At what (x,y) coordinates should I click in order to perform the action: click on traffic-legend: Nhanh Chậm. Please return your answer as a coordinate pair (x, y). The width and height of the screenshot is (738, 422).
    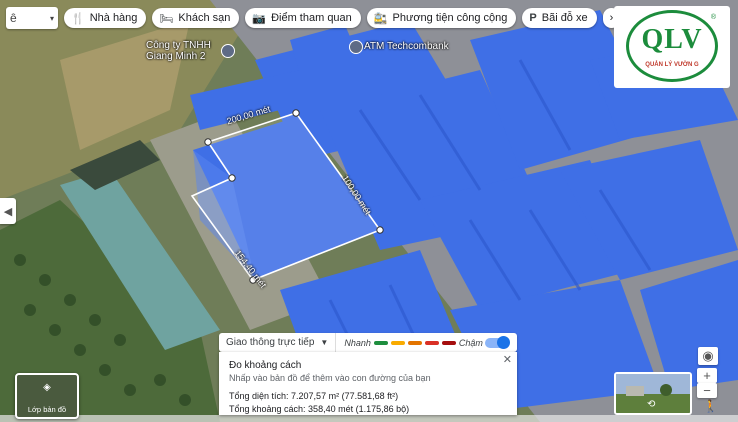
    Looking at the image, I should click on (413, 342).